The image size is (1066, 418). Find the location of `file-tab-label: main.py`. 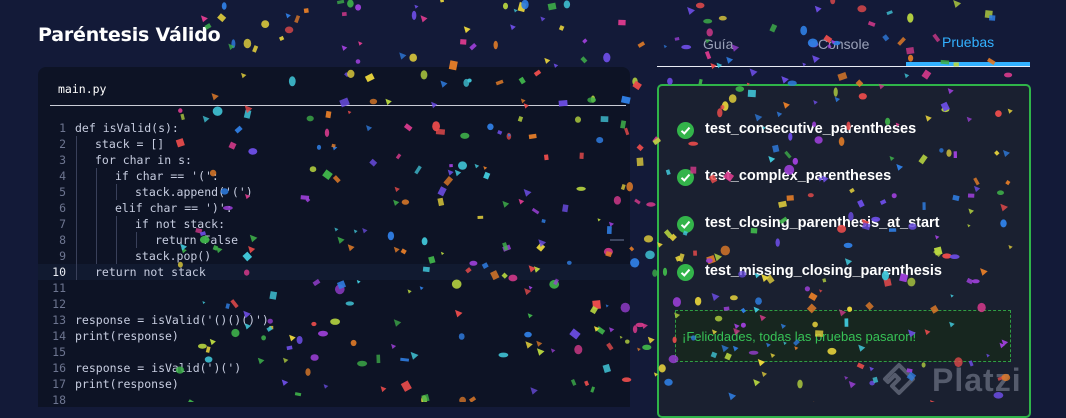

file-tab-label: main.py is located at coordinates (82, 89).